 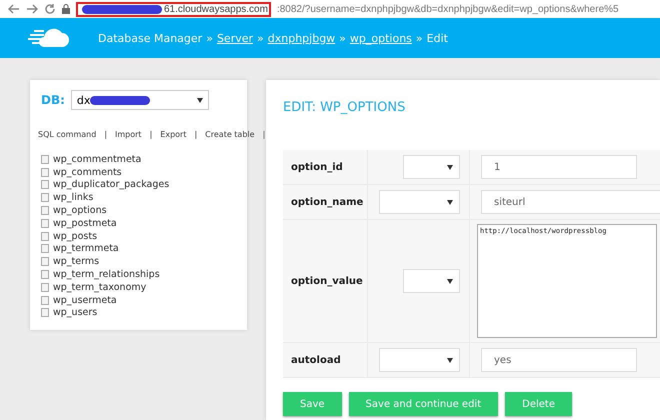 I want to click on field-label: option_value, so click(x=326, y=281).